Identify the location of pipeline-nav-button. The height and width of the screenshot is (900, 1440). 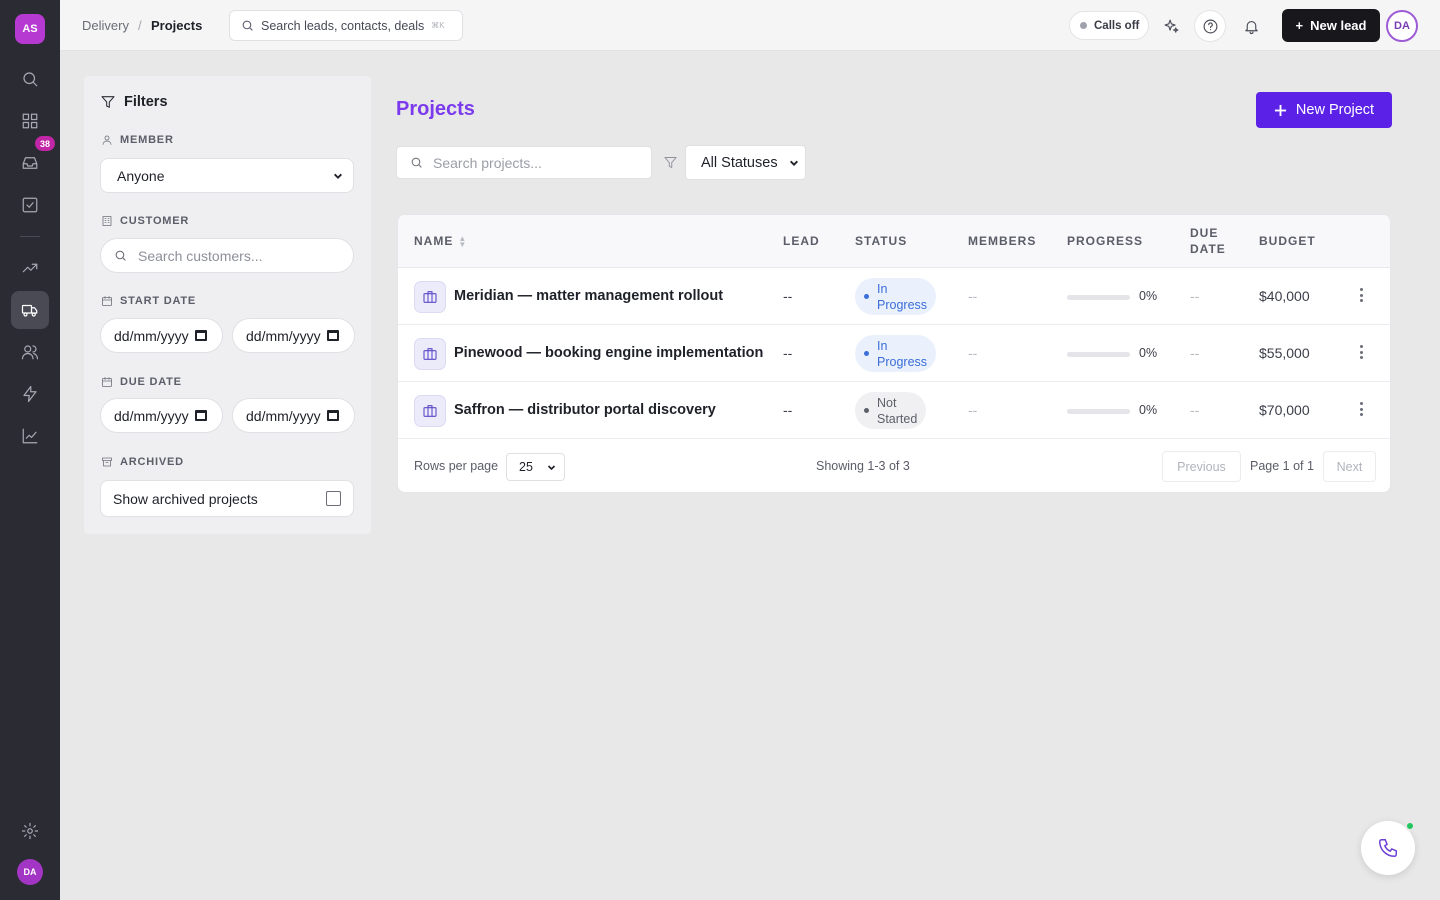
(30, 268).